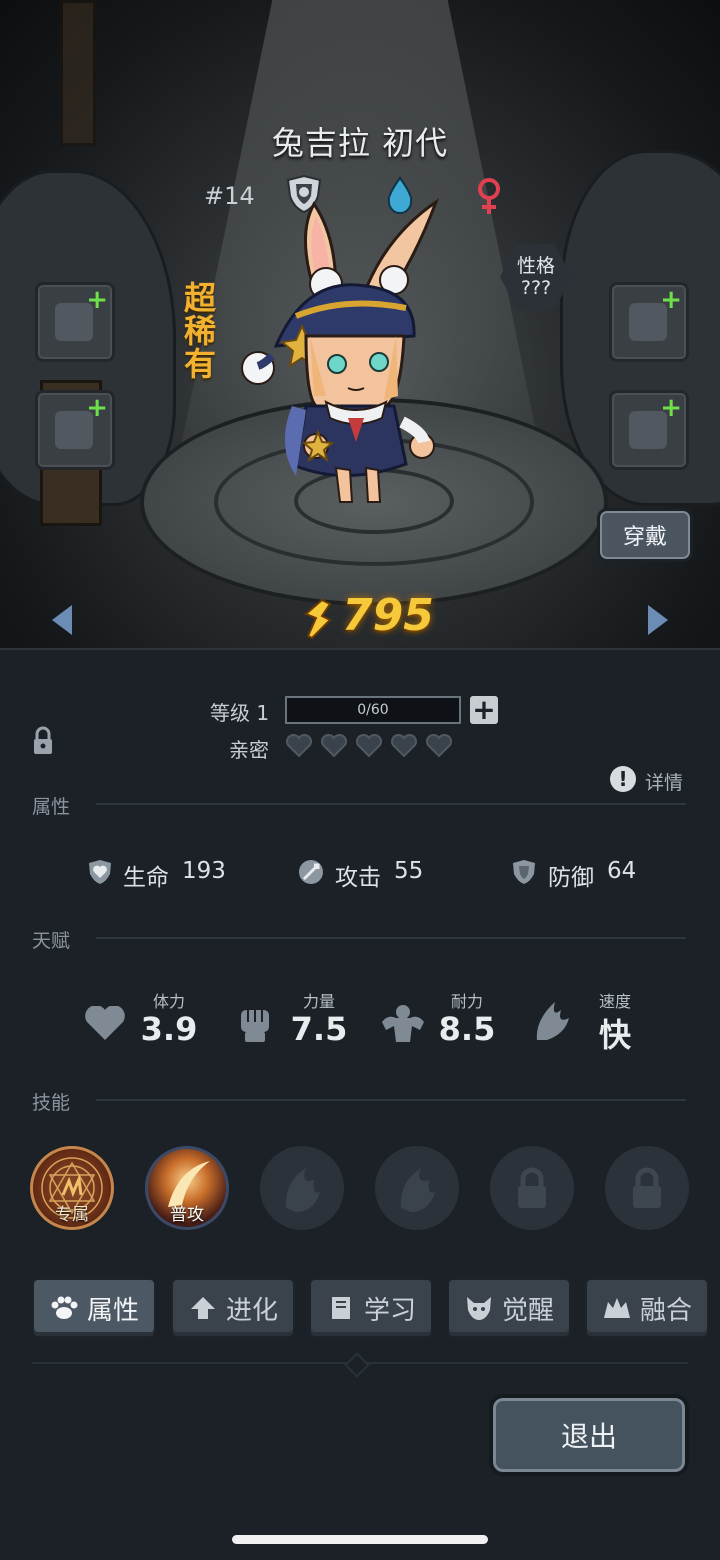 The width and height of the screenshot is (720, 1560). What do you see at coordinates (478, 1308) in the screenshot?
I see `beast-icon` at bounding box center [478, 1308].